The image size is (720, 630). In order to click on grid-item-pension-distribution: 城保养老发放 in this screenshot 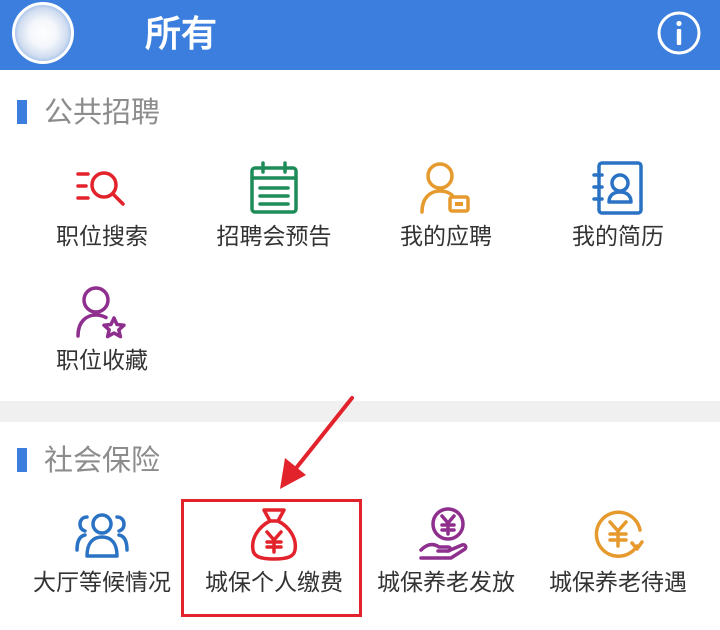, I will do `click(446, 552)`.